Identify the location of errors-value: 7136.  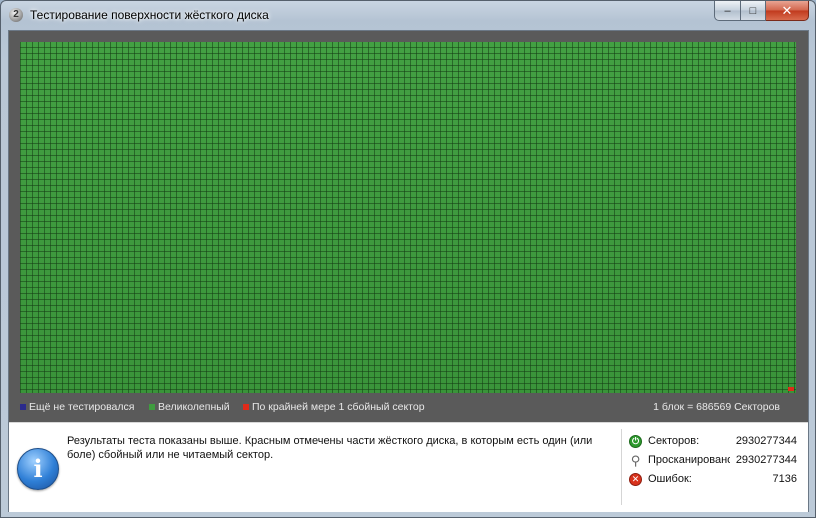
(784, 479).